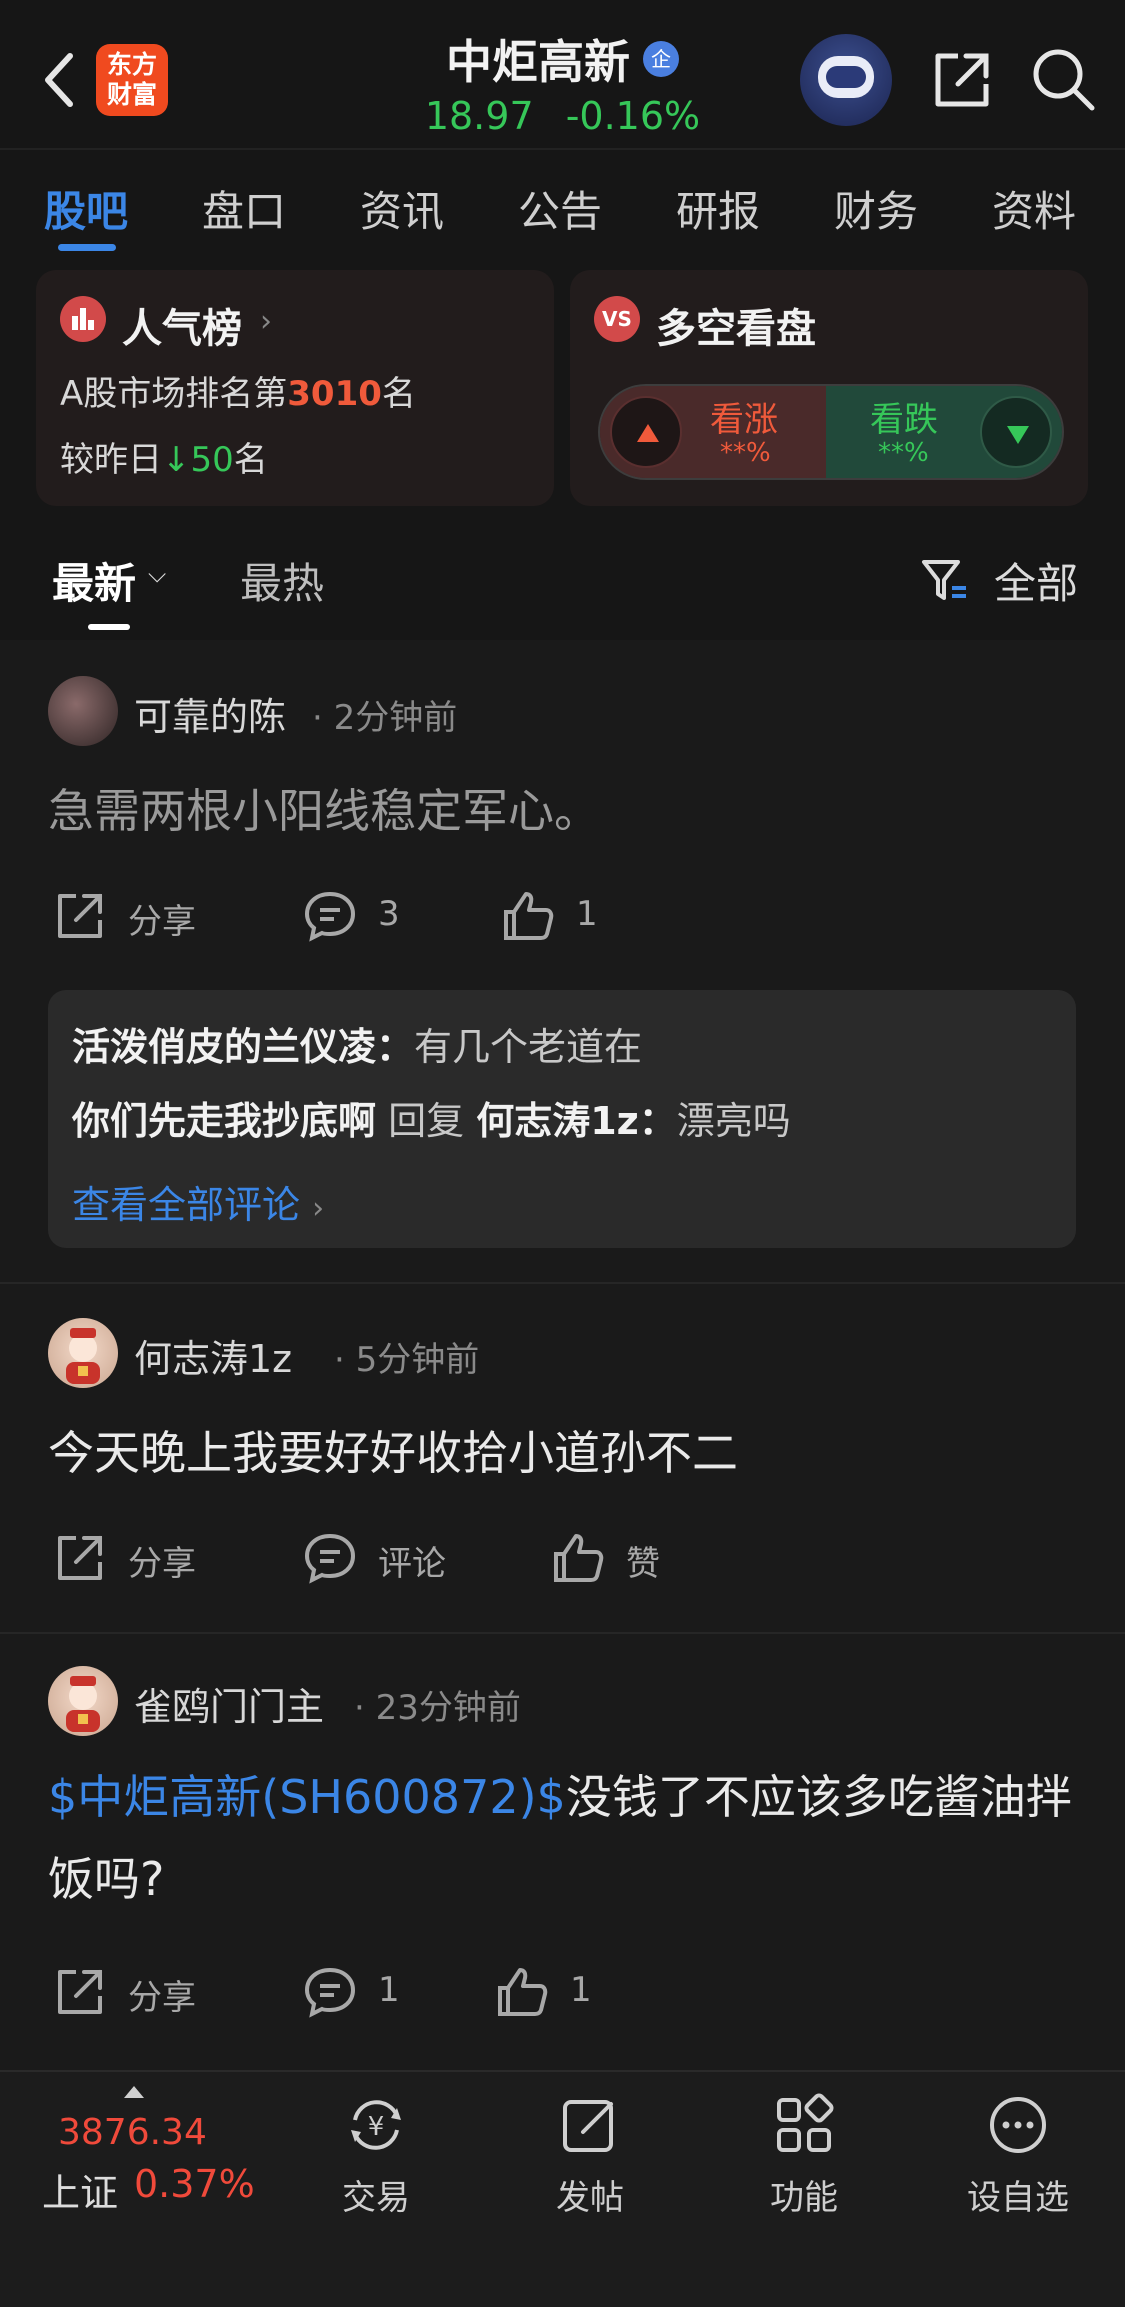  I want to click on view-all-label: 查看全部评论, so click(186, 1205).